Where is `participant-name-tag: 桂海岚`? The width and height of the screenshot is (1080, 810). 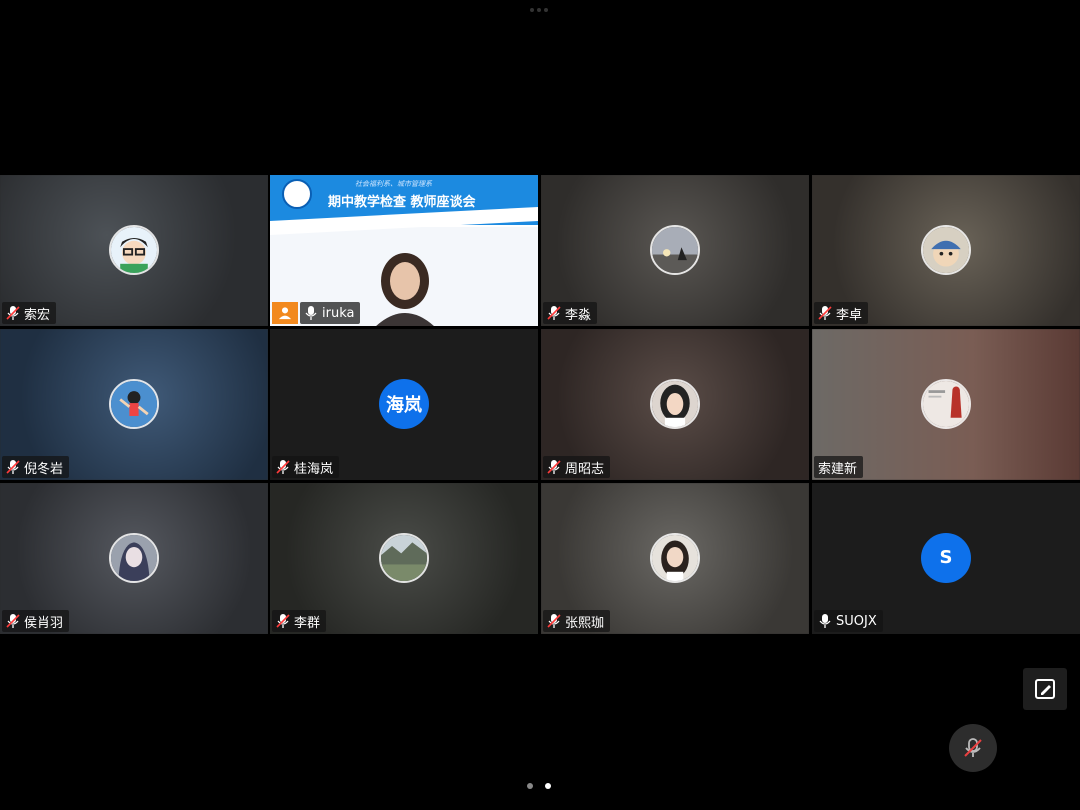 participant-name-tag: 桂海岚 is located at coordinates (306, 467).